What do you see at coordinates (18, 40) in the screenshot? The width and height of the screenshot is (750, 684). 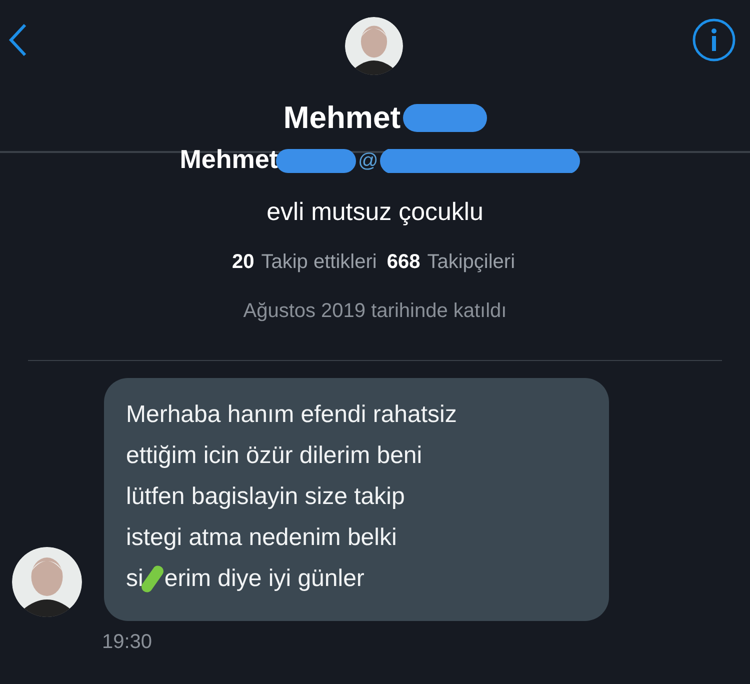 I see `back-button` at bounding box center [18, 40].